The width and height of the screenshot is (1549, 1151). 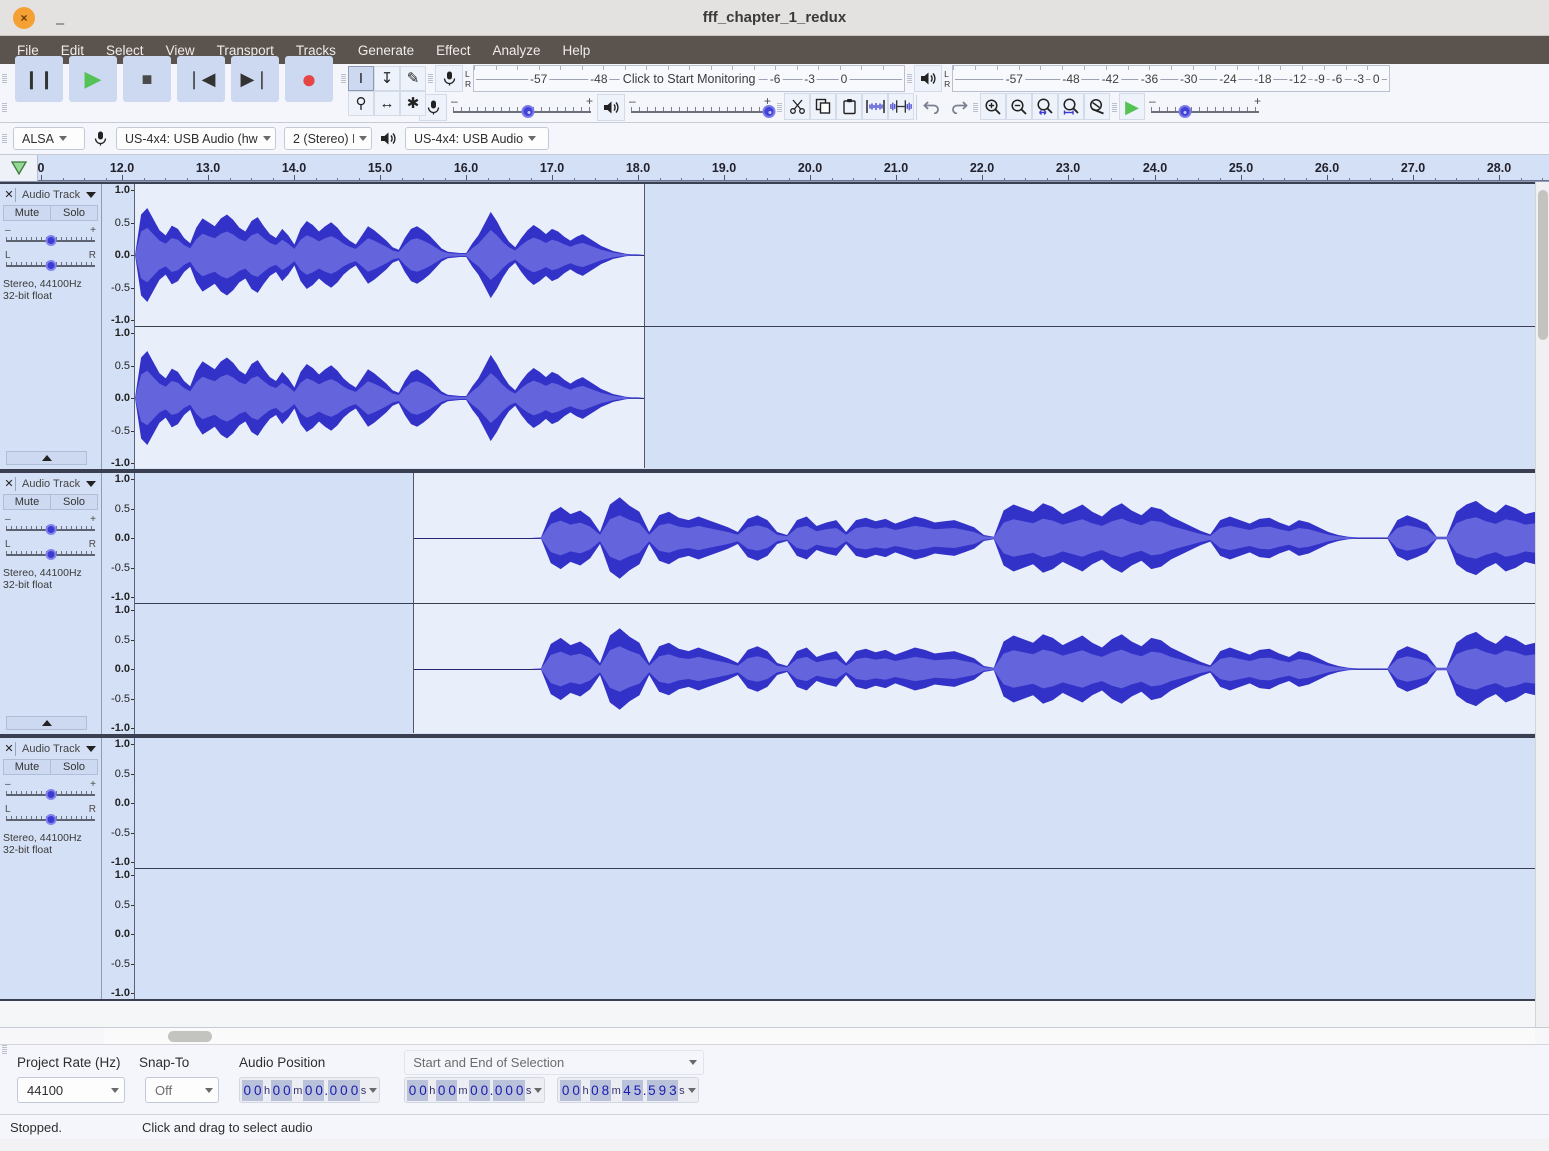 I want to click on play-meter-scale: -57 -48 -42 -36 -30 -24 -18 -12 -9 -6 -3 0, so click(x=1171, y=78).